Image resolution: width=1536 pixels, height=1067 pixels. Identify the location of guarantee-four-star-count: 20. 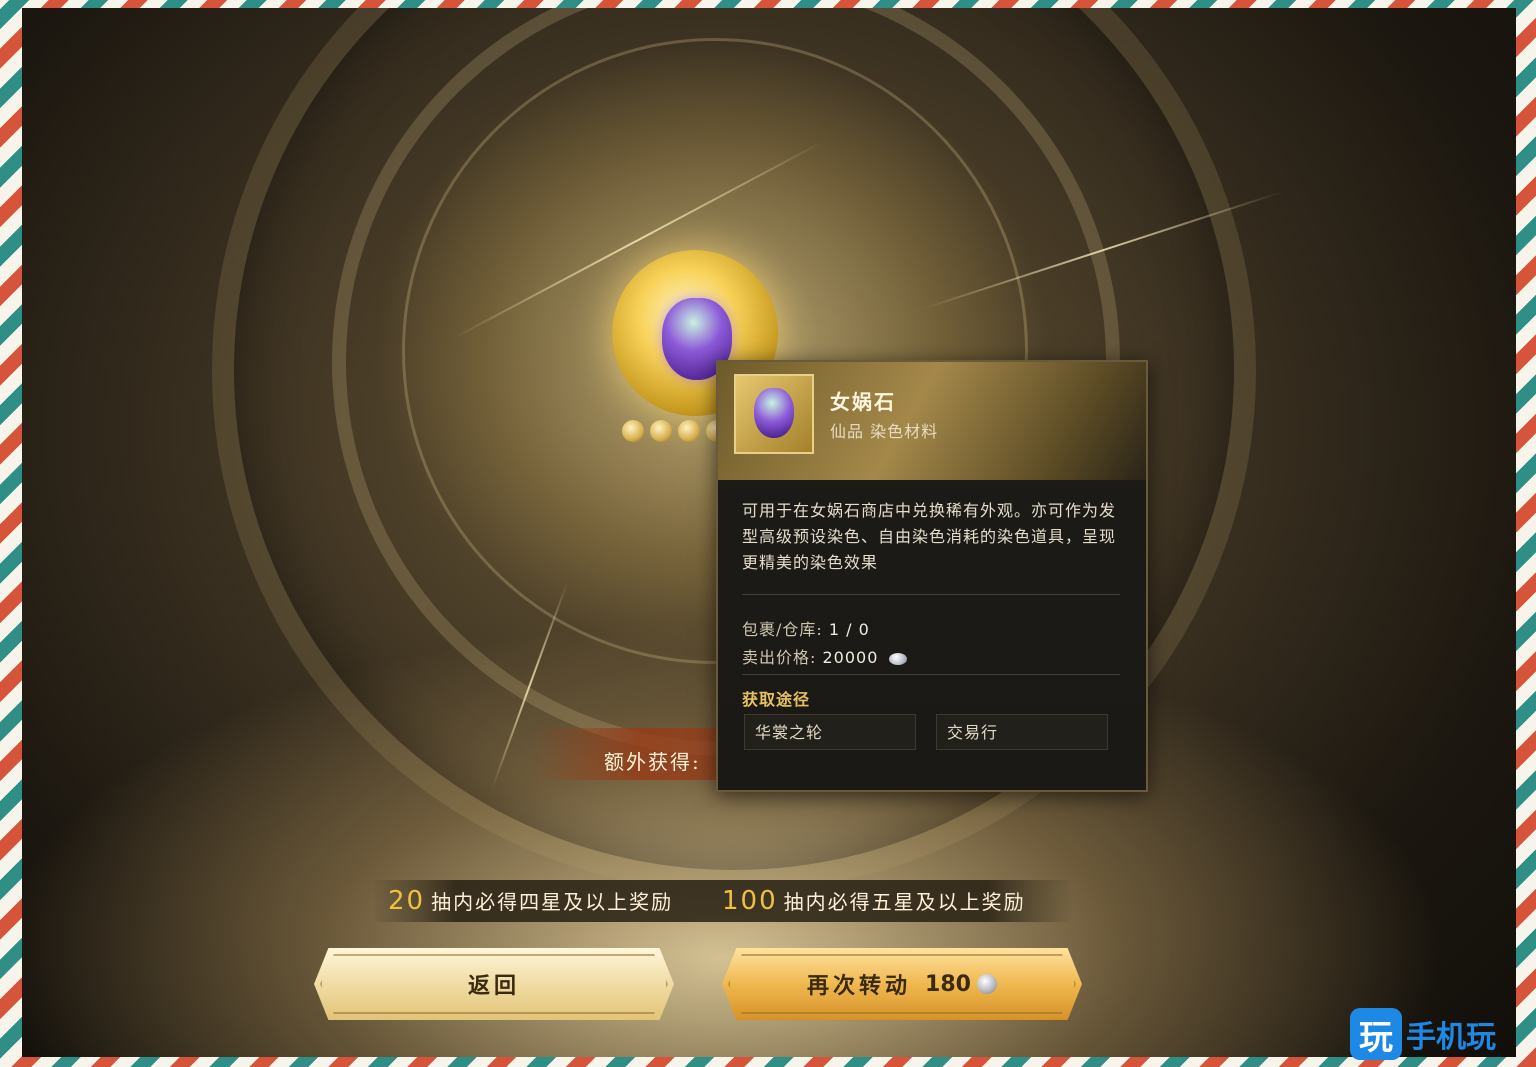
(407, 901).